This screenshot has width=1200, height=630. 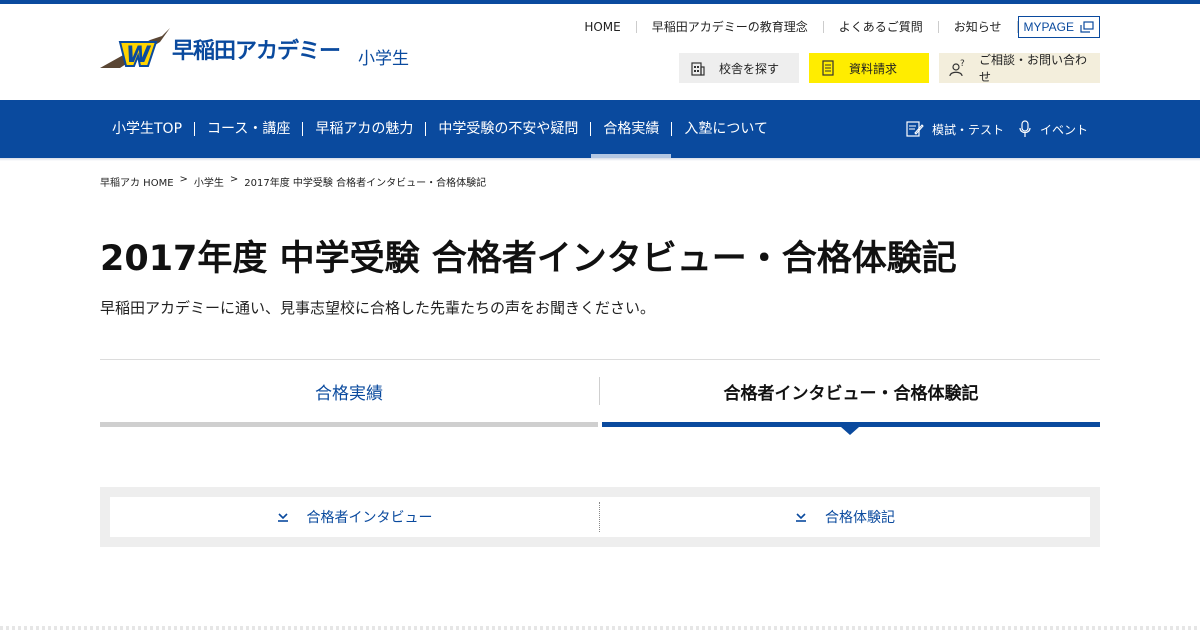 I want to click on logo-w-icon: W, so click(x=135, y=48).